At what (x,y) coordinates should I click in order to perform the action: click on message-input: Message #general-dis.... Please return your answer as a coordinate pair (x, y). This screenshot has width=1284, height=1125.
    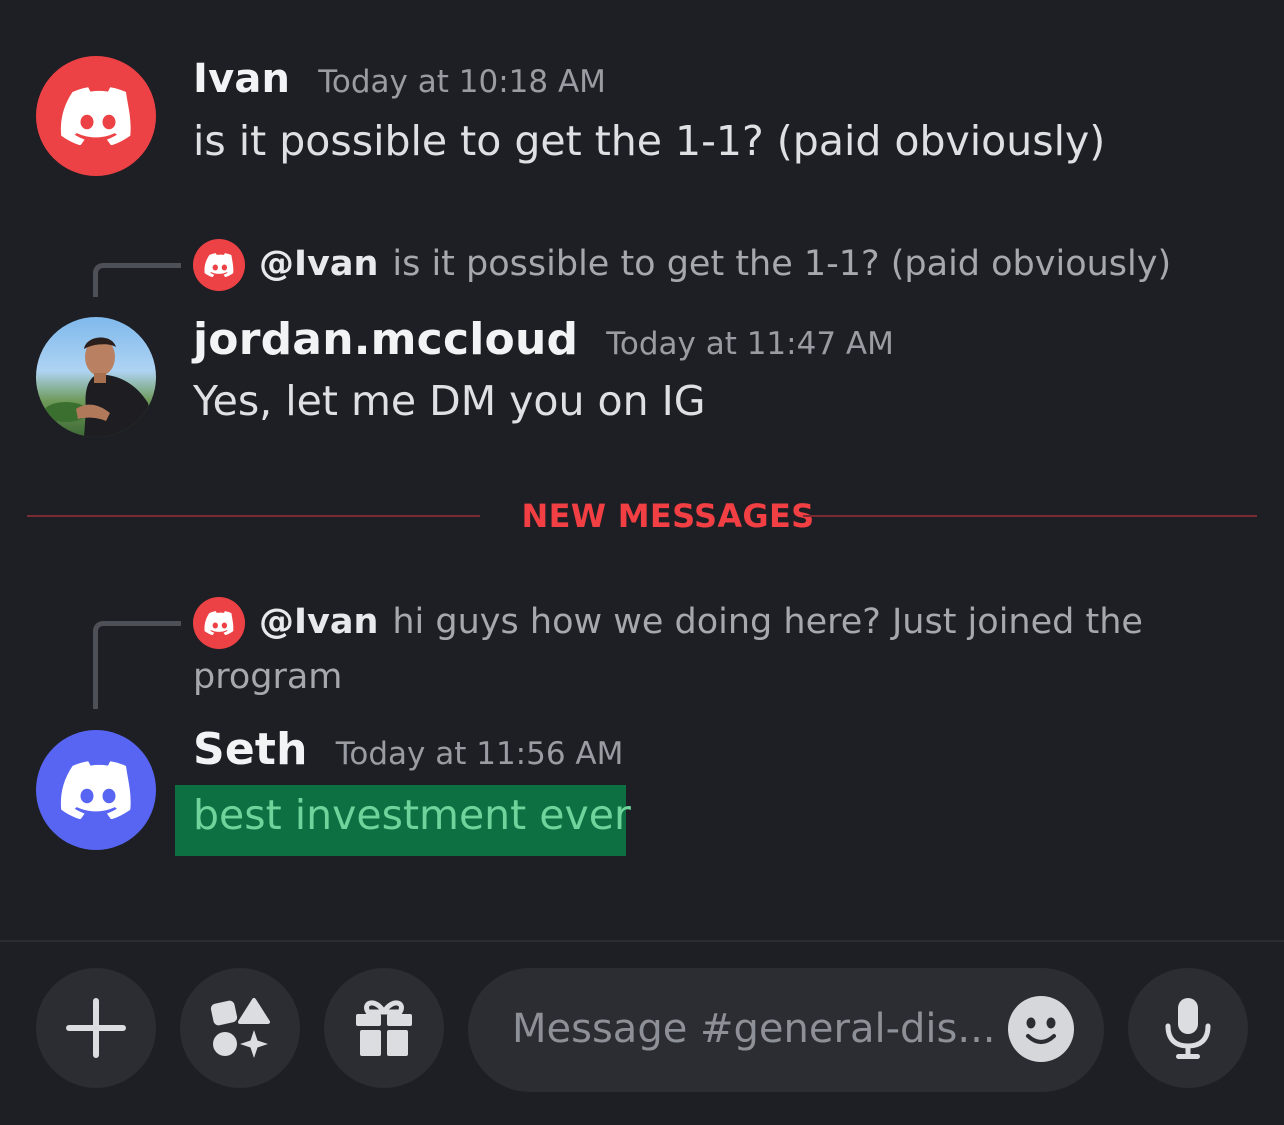
    Looking at the image, I should click on (786, 1030).